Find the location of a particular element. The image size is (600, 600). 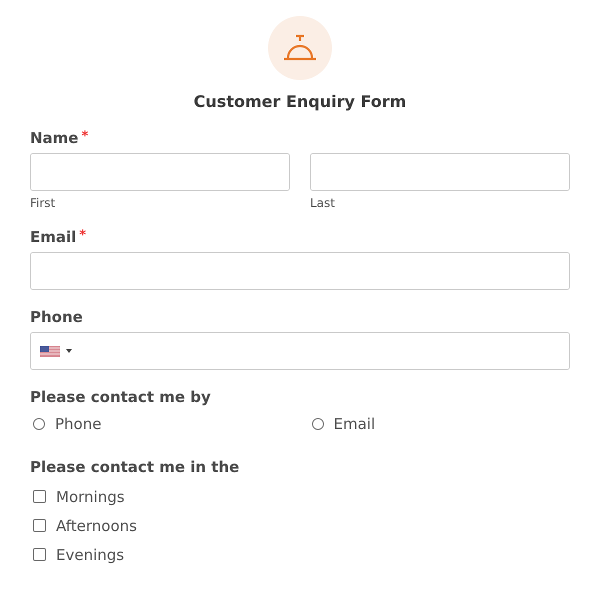

flag-icon is located at coordinates (50, 351).